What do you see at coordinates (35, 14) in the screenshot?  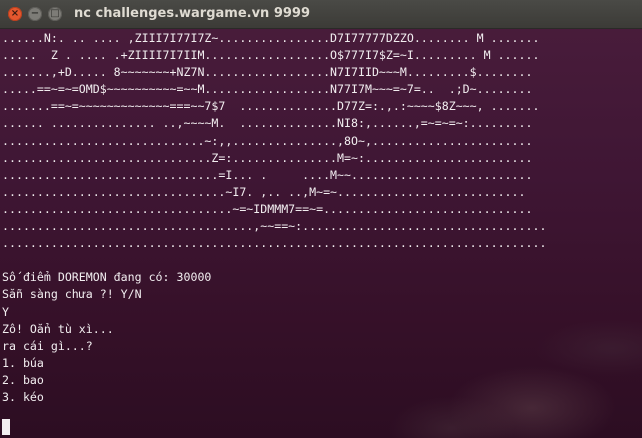 I see `minimize-window-icon: −` at bounding box center [35, 14].